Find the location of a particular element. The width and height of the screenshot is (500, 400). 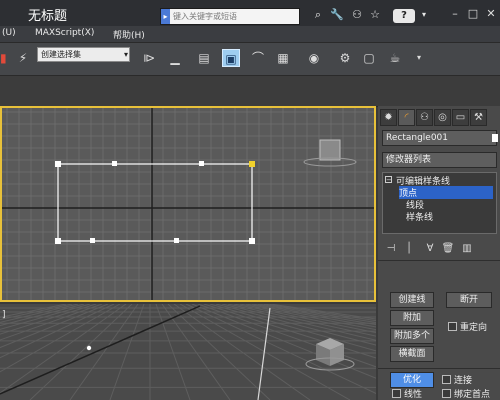

scene-explorer-icon: ▣ is located at coordinates (231, 58).